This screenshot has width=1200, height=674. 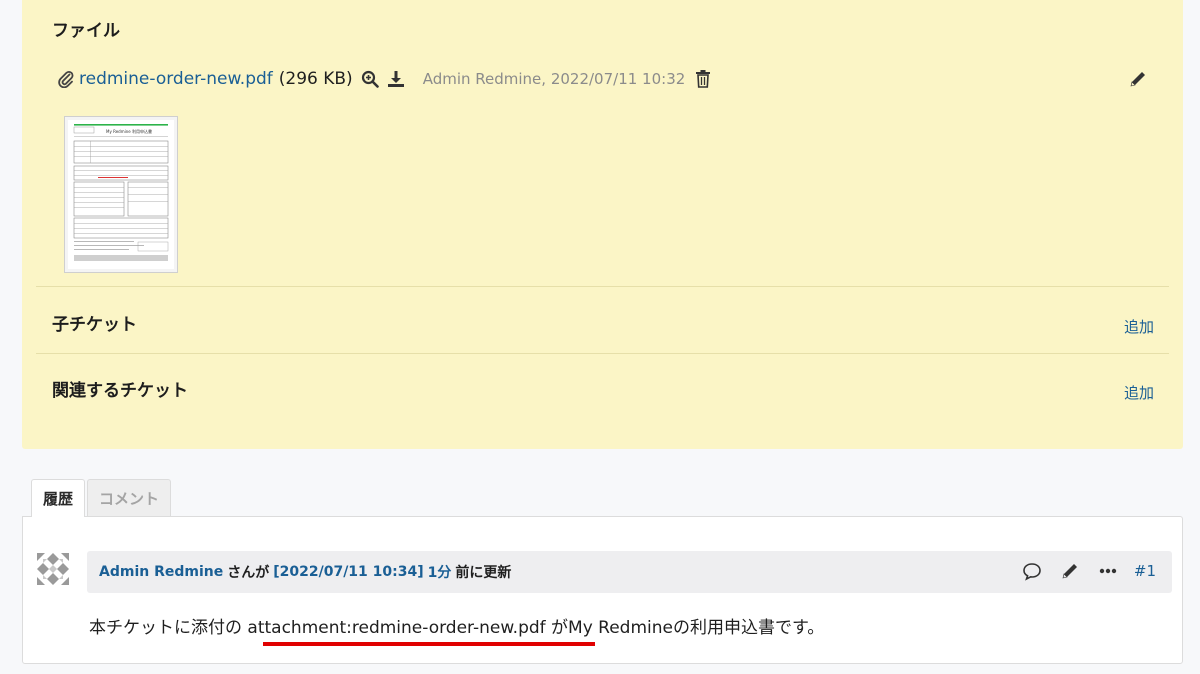 I want to click on journal-ago-link: 1分, so click(x=440, y=572).